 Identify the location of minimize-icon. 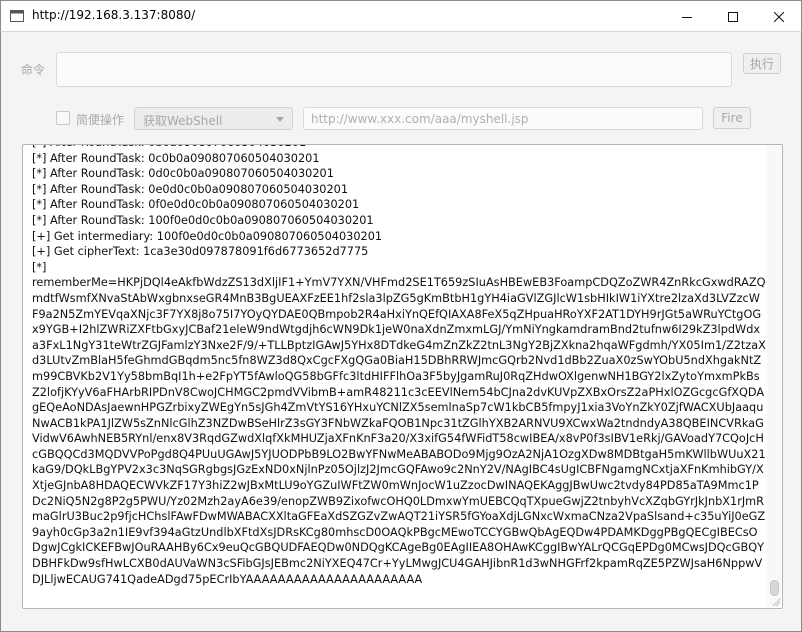
(687, 17).